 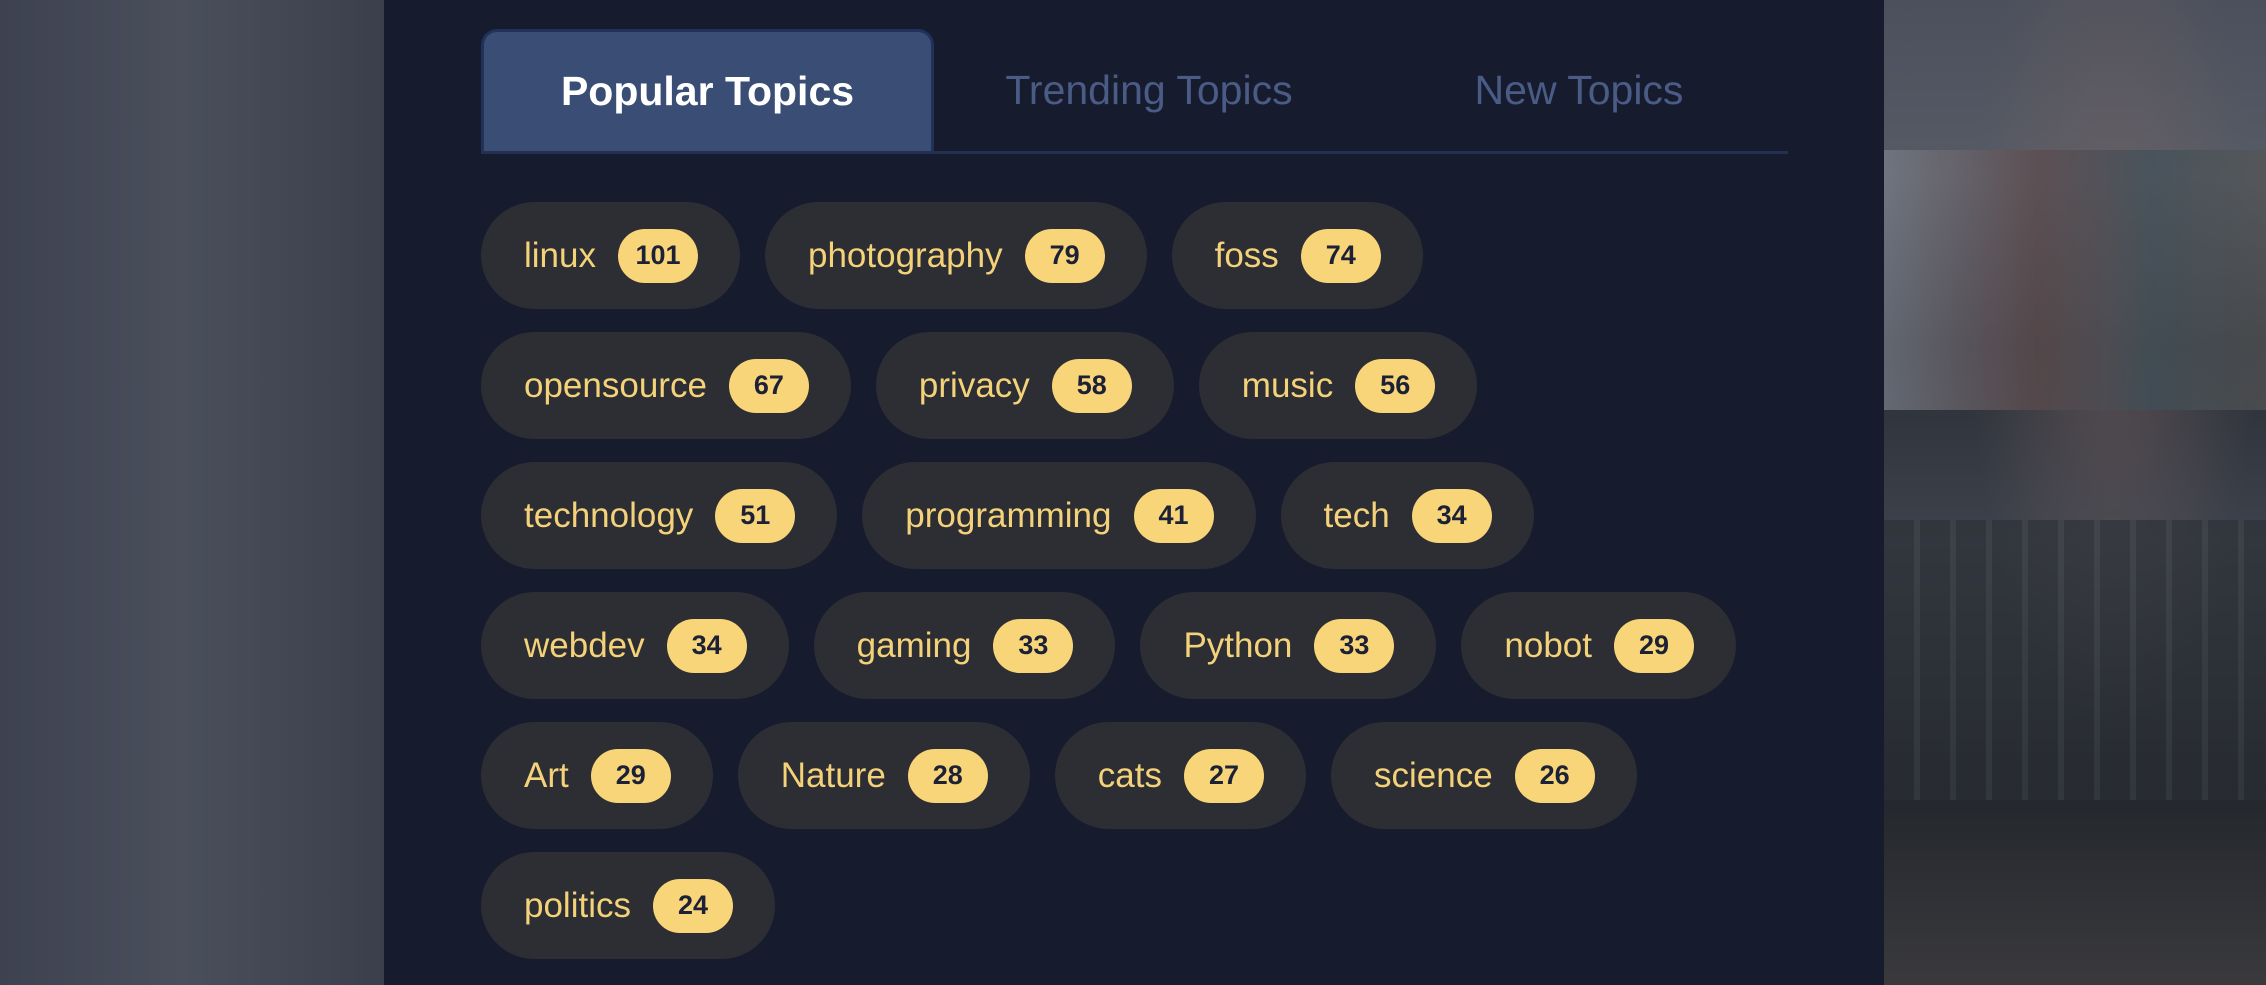 What do you see at coordinates (615, 385) in the screenshot?
I see `topic-name: opensource` at bounding box center [615, 385].